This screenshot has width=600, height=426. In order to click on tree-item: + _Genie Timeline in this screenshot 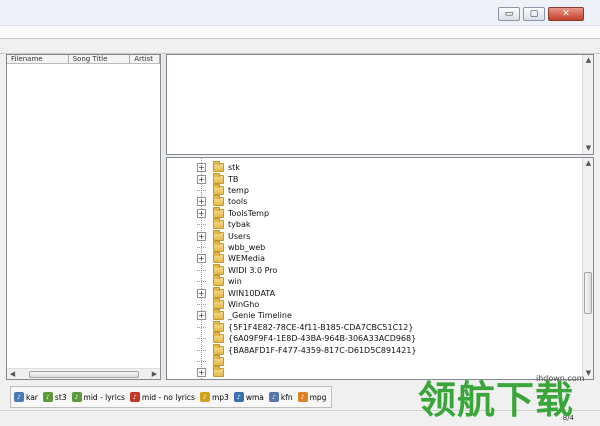, I will do `click(244, 315)`.